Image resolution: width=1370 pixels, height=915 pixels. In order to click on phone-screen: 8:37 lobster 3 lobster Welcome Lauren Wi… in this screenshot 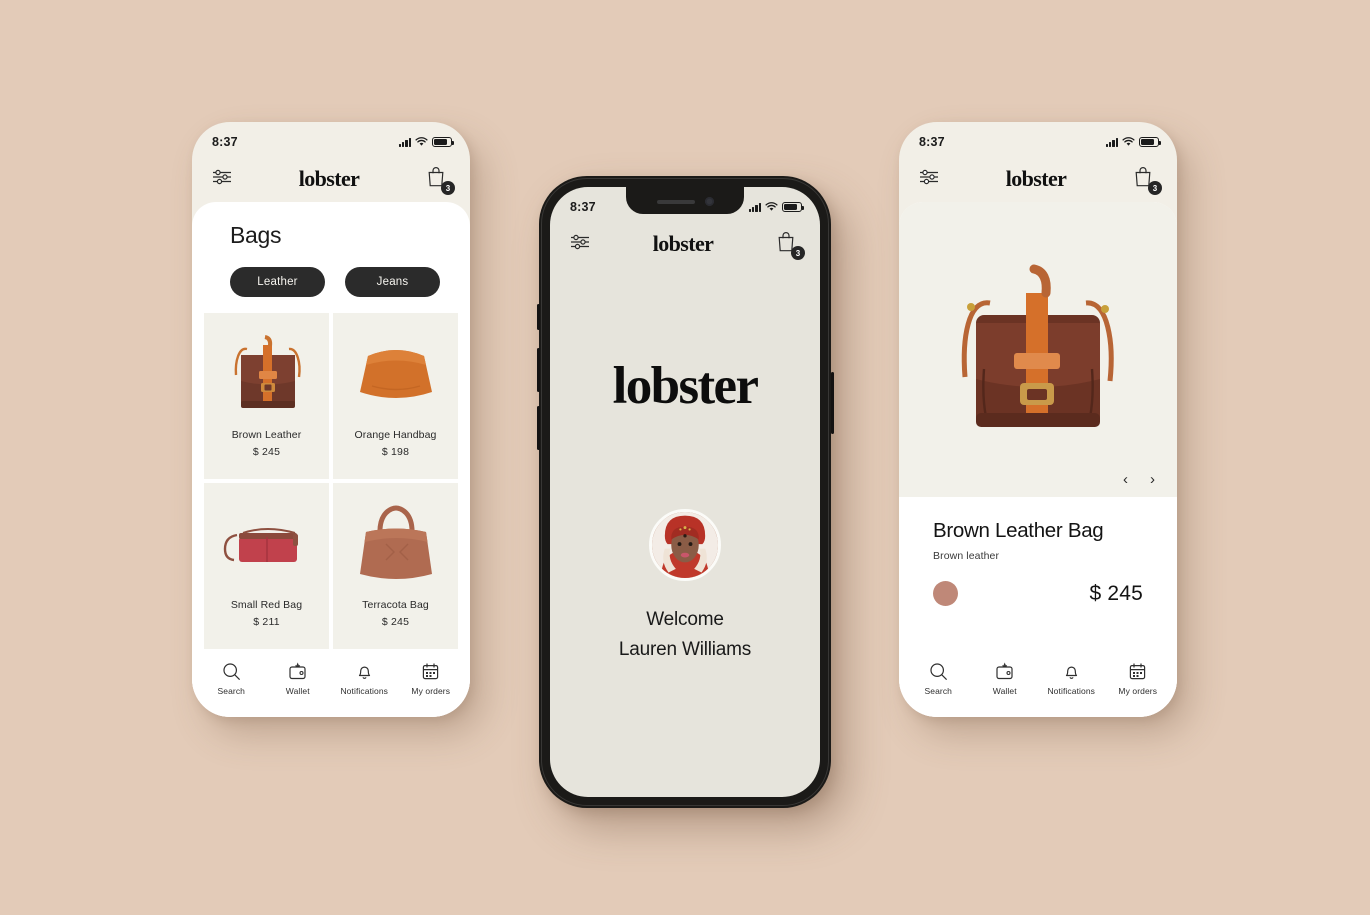, I will do `click(685, 492)`.